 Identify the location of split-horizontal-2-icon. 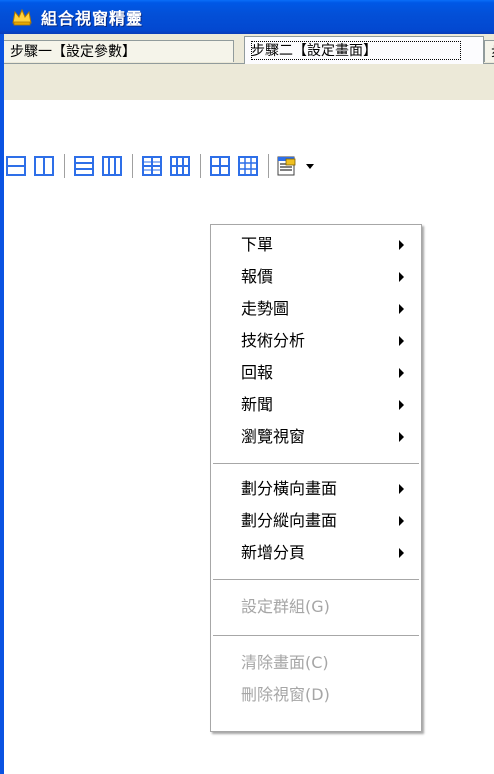
(16, 166).